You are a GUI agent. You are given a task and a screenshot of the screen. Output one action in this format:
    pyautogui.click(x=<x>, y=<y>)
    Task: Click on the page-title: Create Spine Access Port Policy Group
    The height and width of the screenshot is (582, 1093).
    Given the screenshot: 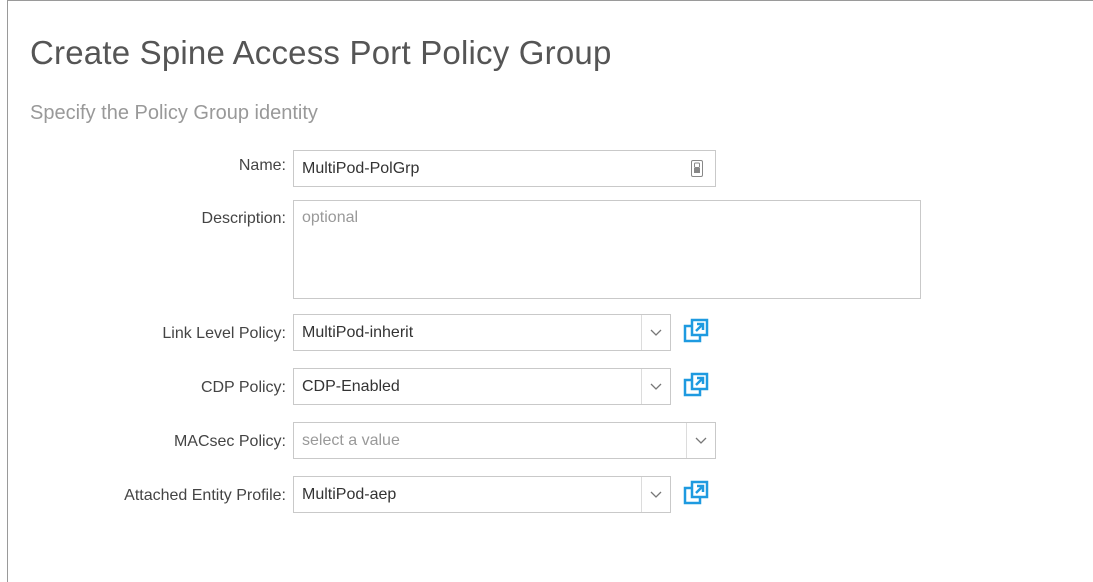 What is the action you would take?
    pyautogui.click(x=321, y=52)
    